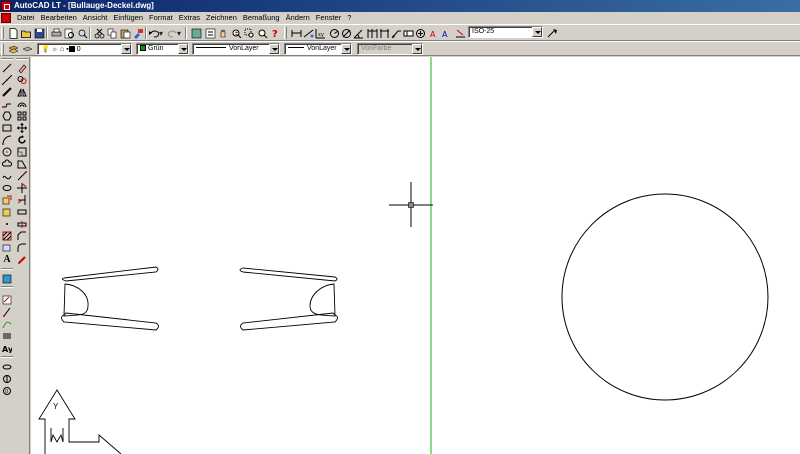 The image size is (800, 454). Describe the element at coordinates (249, 33) in the screenshot. I see `zoom-window-icon` at that location.